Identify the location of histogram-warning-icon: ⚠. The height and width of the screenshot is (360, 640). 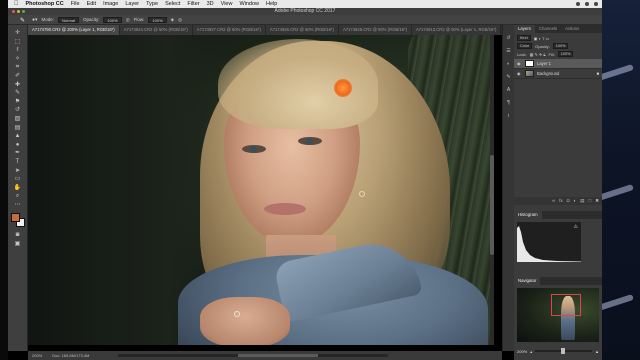
(576, 227).